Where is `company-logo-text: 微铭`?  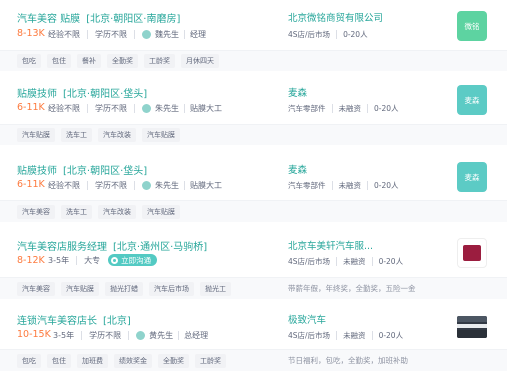
company-logo-text: 微铭 is located at coordinates (472, 26).